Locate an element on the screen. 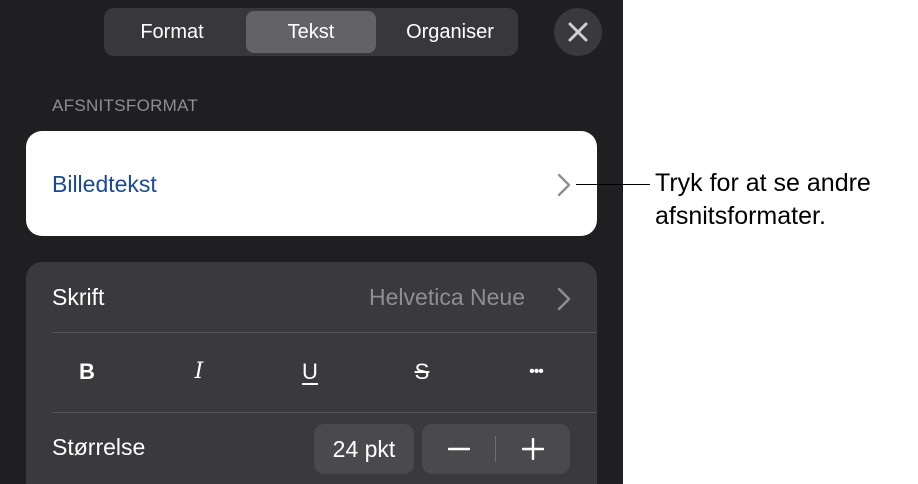 The height and width of the screenshot is (484, 918). underline-button: U is located at coordinates (310, 372).